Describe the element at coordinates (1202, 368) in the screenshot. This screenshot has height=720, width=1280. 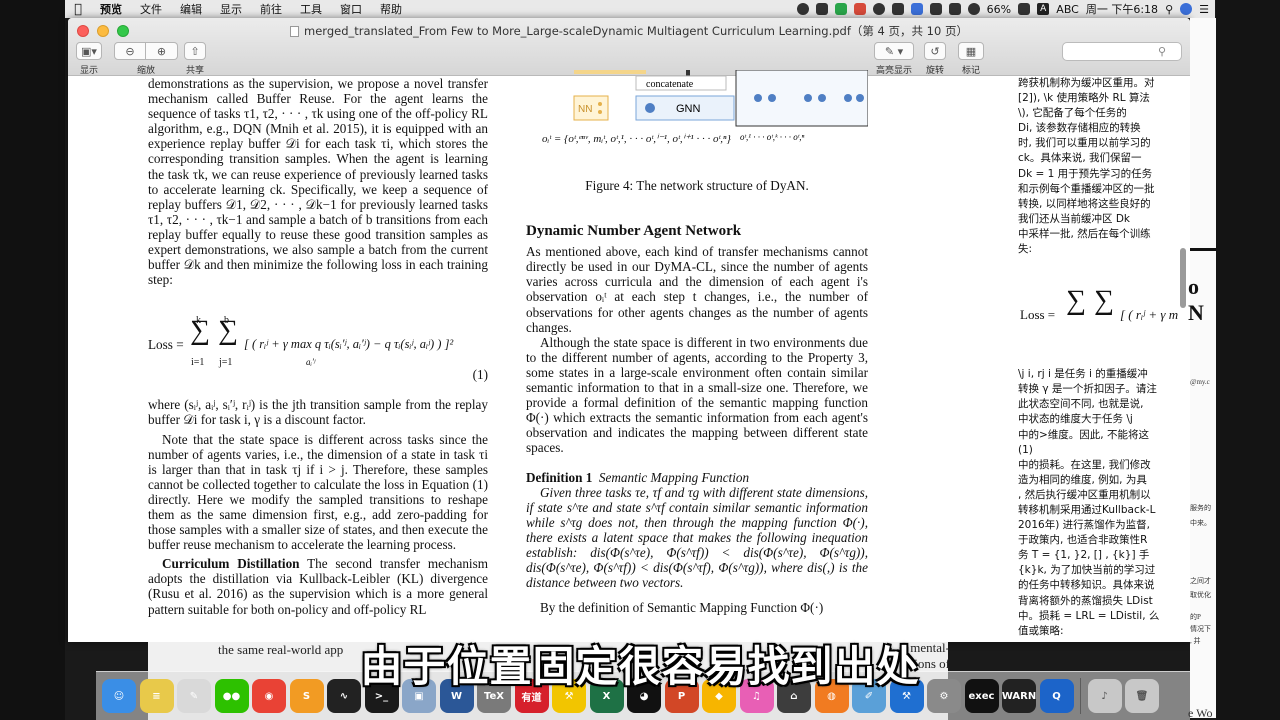
I see `background-window-right: o N @my.c 服务的 中来。 之间才 取优化 的P 情况下 , 并` at that location.